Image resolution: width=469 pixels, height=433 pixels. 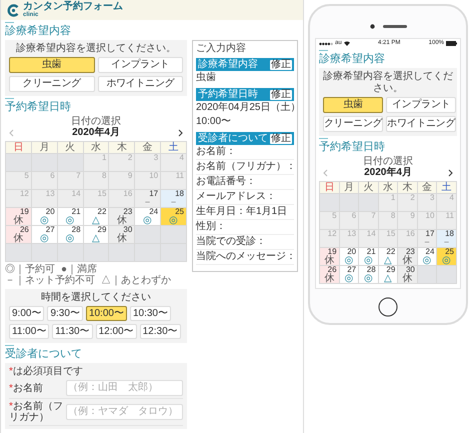 What do you see at coordinates (26, 313) in the screenshot?
I see `time-slot-button: 9:00〜` at bounding box center [26, 313].